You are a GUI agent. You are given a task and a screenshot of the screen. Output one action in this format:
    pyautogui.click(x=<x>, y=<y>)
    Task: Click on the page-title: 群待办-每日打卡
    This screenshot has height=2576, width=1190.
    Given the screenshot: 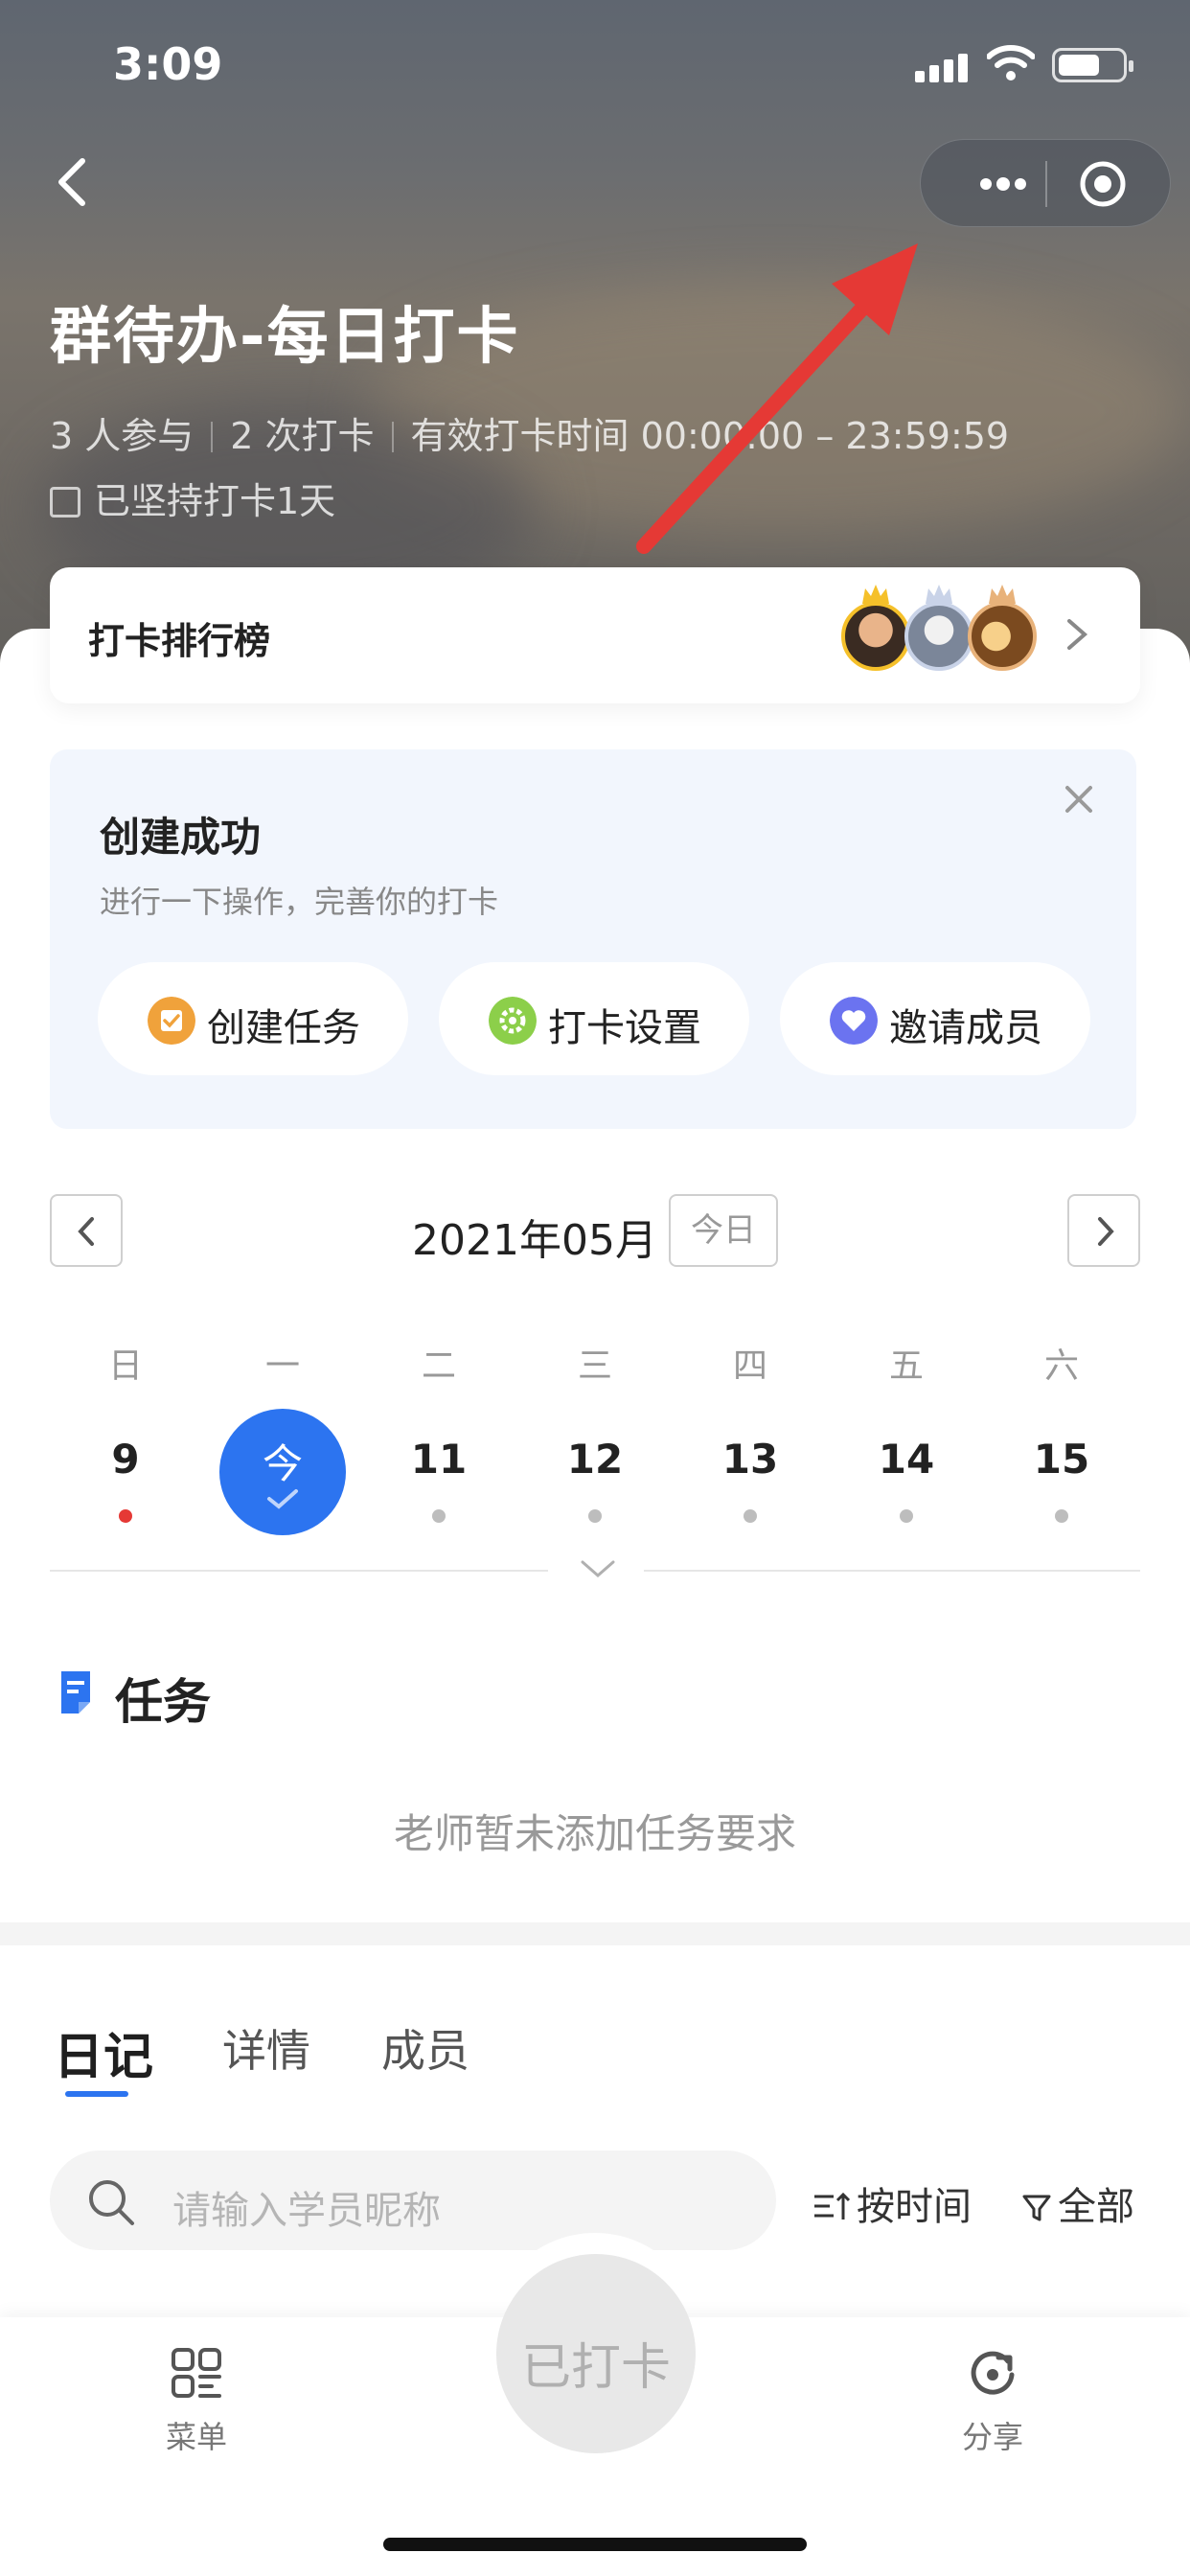 What is the action you would take?
    pyautogui.click(x=285, y=337)
    